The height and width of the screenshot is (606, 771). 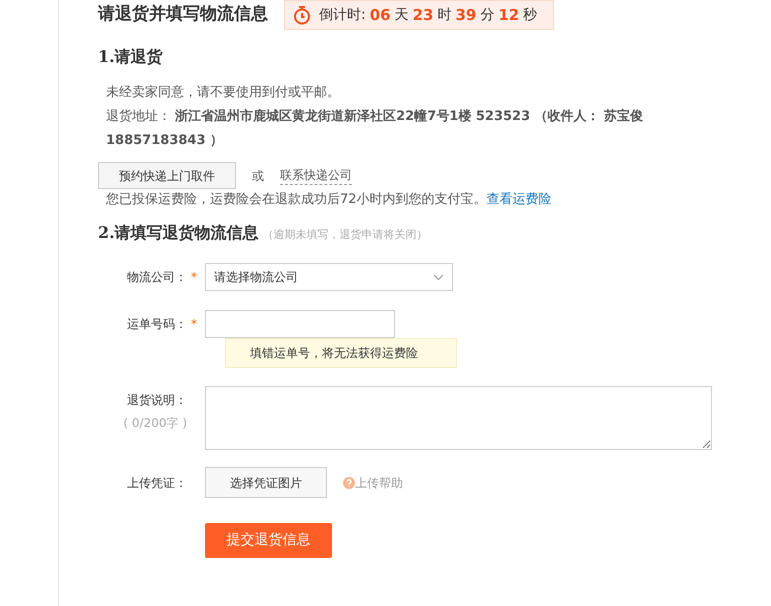 What do you see at coordinates (157, 400) in the screenshot?
I see `field-label: 退货说明：` at bounding box center [157, 400].